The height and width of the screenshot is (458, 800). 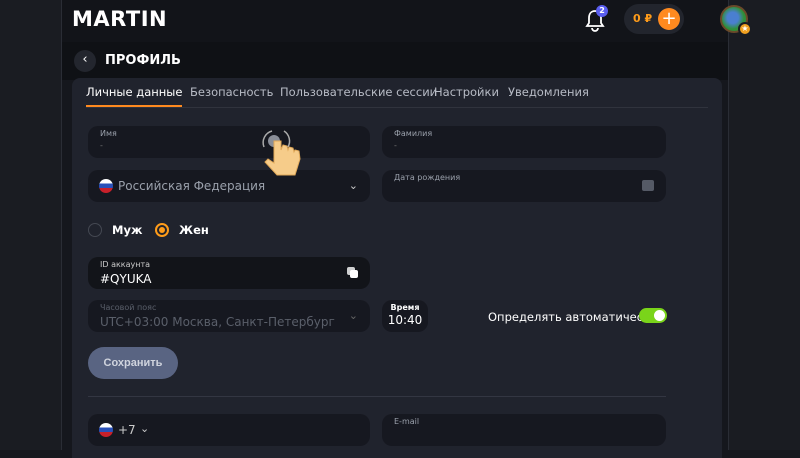 I want to click on logo: MARTIN, so click(x=119, y=19).